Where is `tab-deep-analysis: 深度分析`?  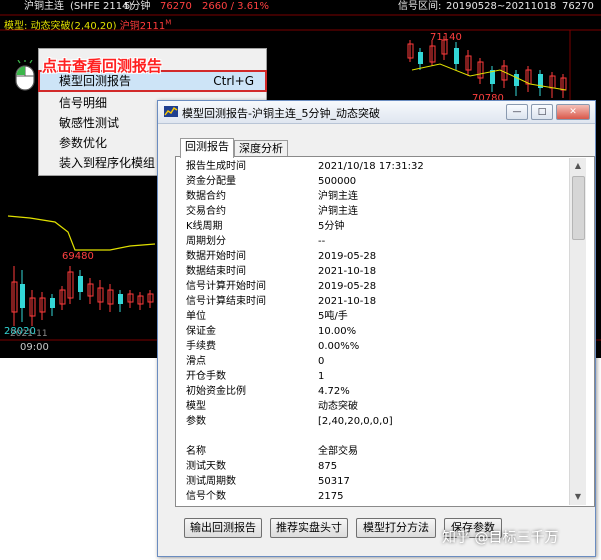 tab-deep-analysis: 深度分析 is located at coordinates (261, 148).